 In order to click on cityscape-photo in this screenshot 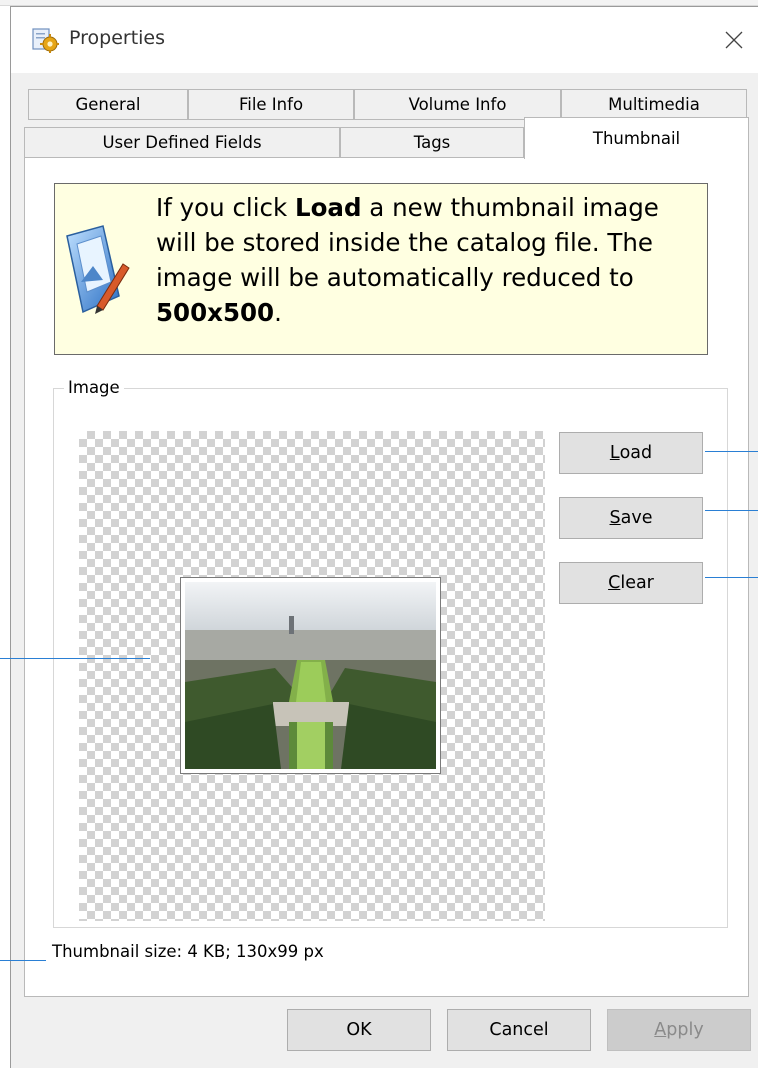, I will do `click(310, 675)`.